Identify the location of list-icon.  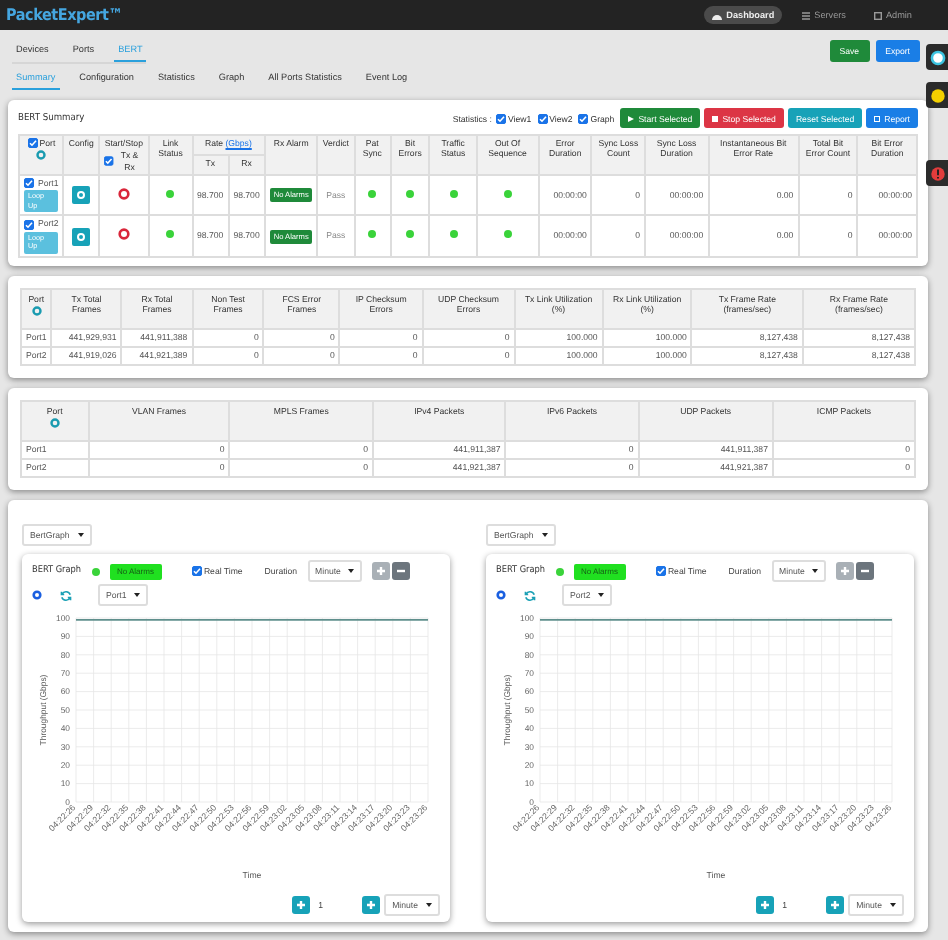
(806, 15).